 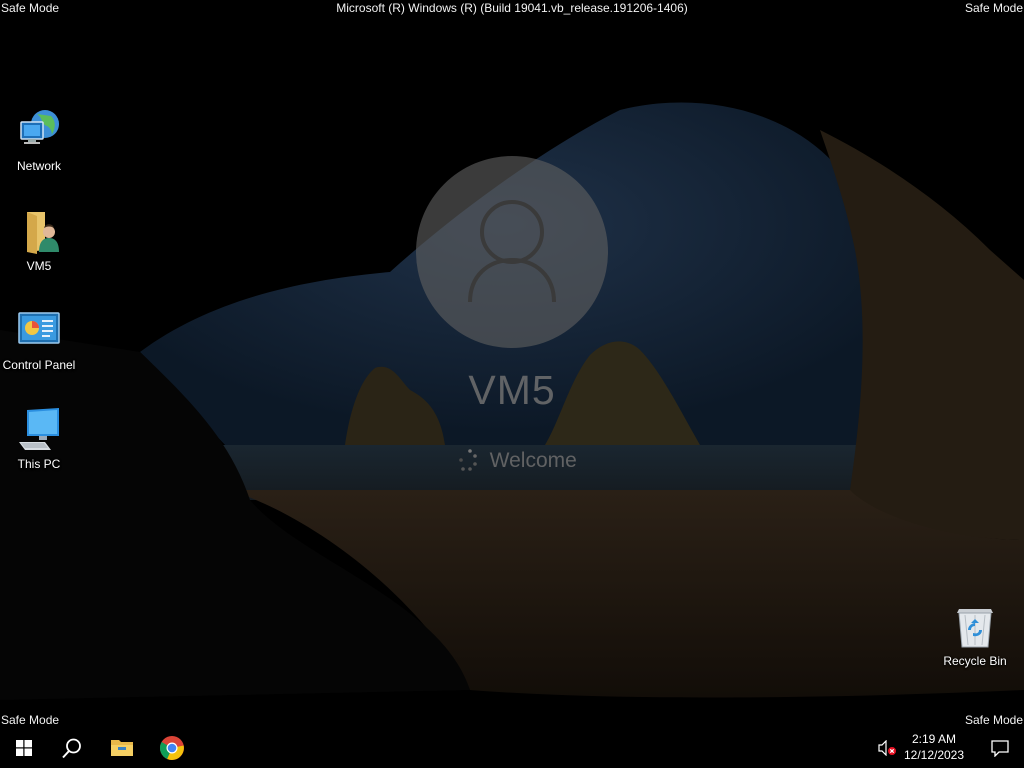 I want to click on clock-time: 2:19 AM, so click(x=934, y=739).